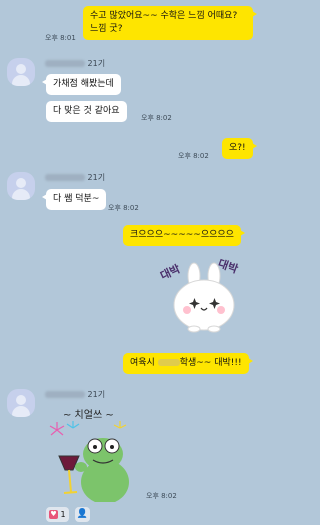  I want to click on heart-icon: ♥, so click(53, 514).